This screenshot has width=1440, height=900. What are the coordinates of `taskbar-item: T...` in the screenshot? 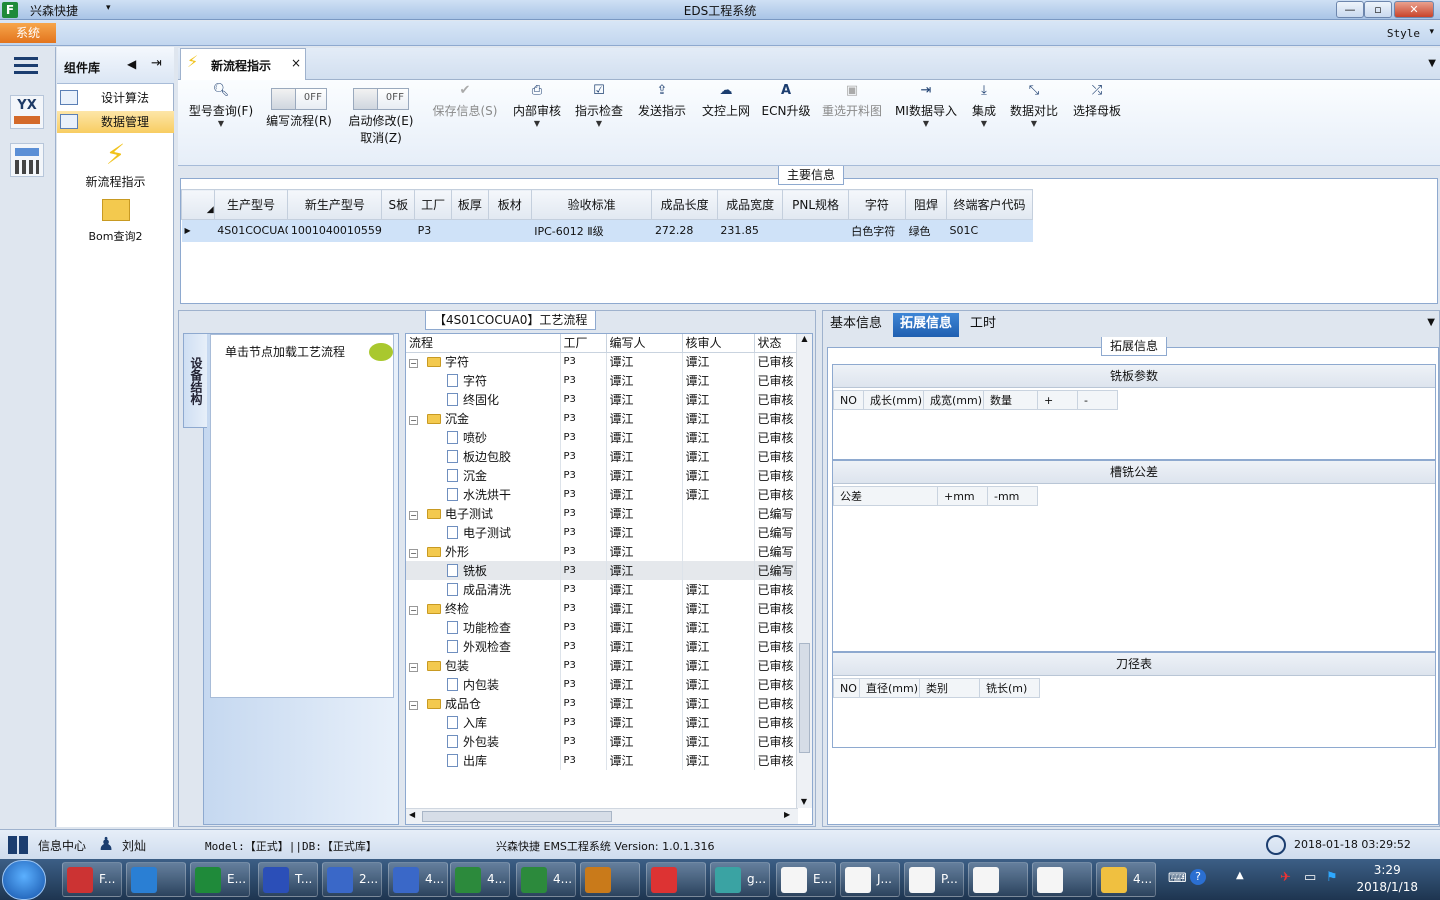 It's located at (288, 879).